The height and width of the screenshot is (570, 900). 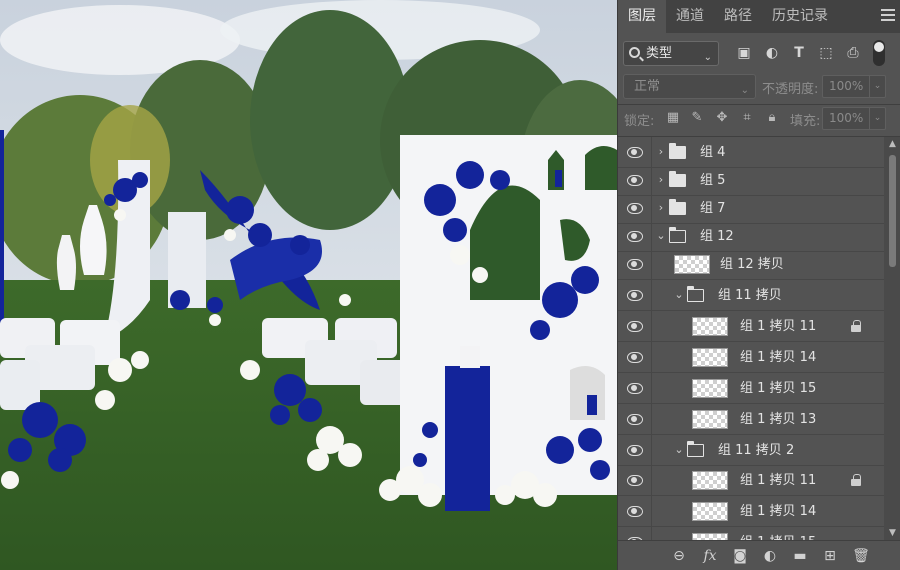 What do you see at coordinates (759, 104) in the screenshot?
I see `divider` at bounding box center [759, 104].